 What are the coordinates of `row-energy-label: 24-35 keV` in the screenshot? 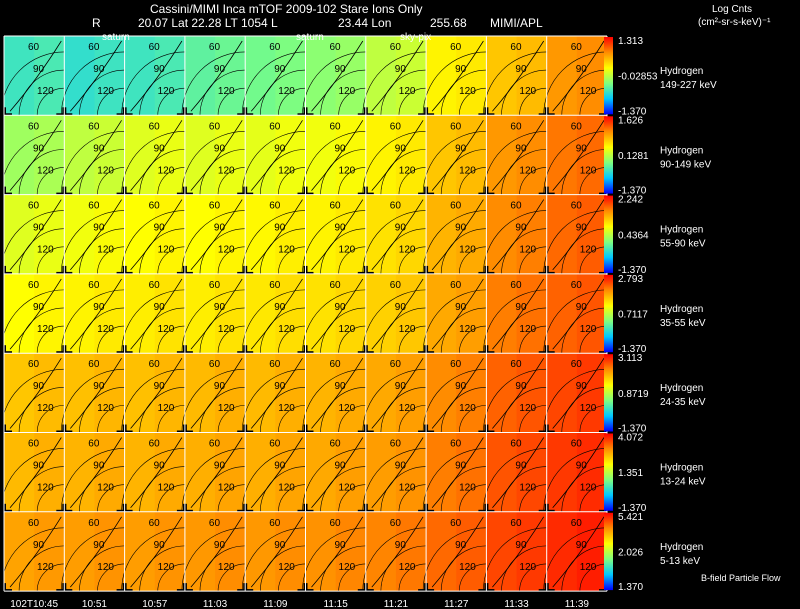 It's located at (683, 402).